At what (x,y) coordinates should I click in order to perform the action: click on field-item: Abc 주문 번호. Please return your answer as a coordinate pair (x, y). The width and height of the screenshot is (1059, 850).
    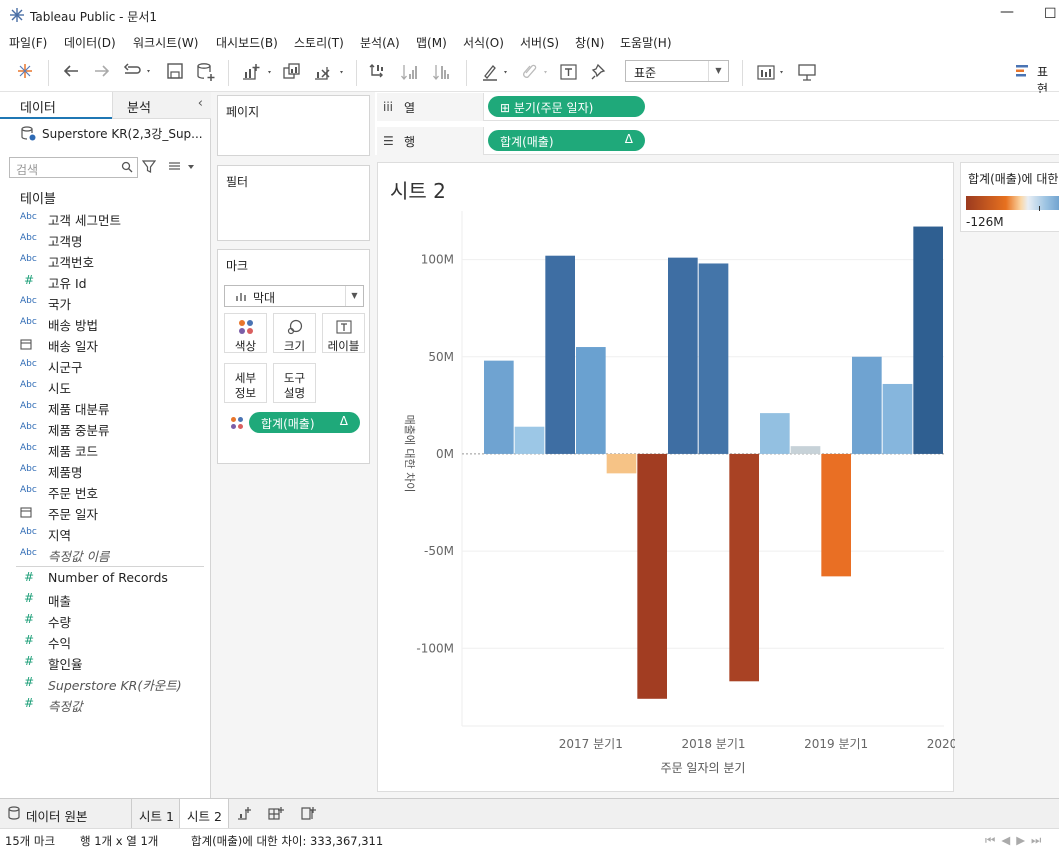
    Looking at the image, I should click on (115, 492).